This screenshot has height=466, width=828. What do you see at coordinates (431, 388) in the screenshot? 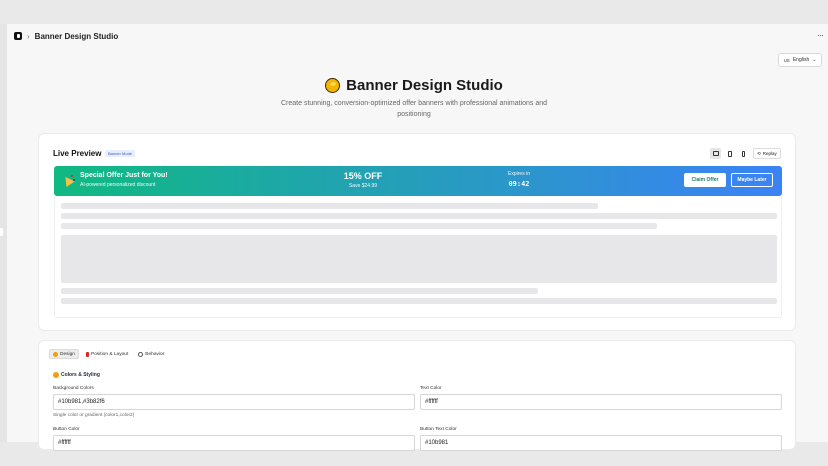
I see `text-color-label: Text Color` at bounding box center [431, 388].